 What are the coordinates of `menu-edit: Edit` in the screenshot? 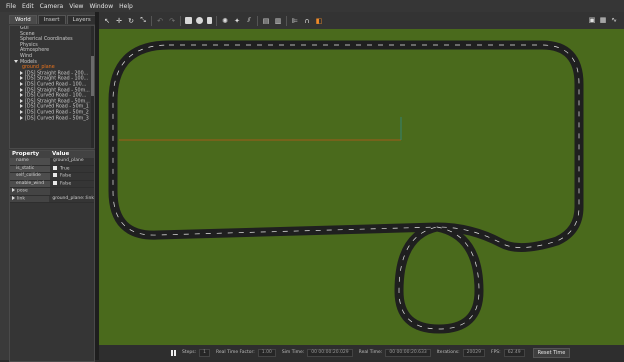 It's located at (28, 6).